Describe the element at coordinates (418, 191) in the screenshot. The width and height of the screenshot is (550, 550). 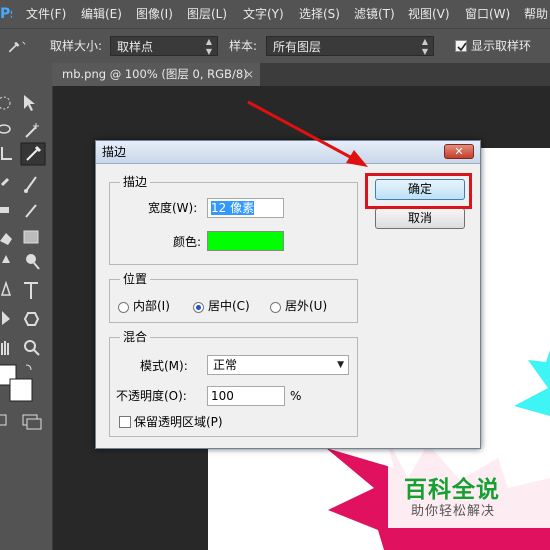
I see `ok-button-highlight` at that location.